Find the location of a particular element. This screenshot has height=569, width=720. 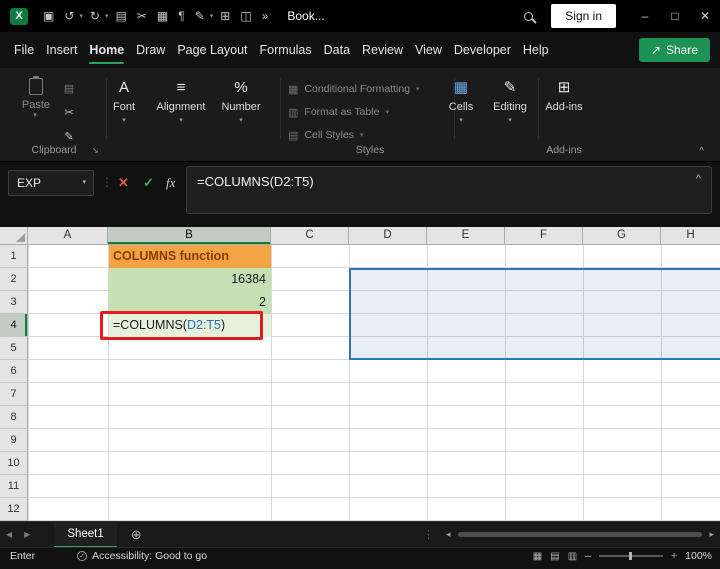

undo-caret-icon: ▾ is located at coordinates (81, 16).